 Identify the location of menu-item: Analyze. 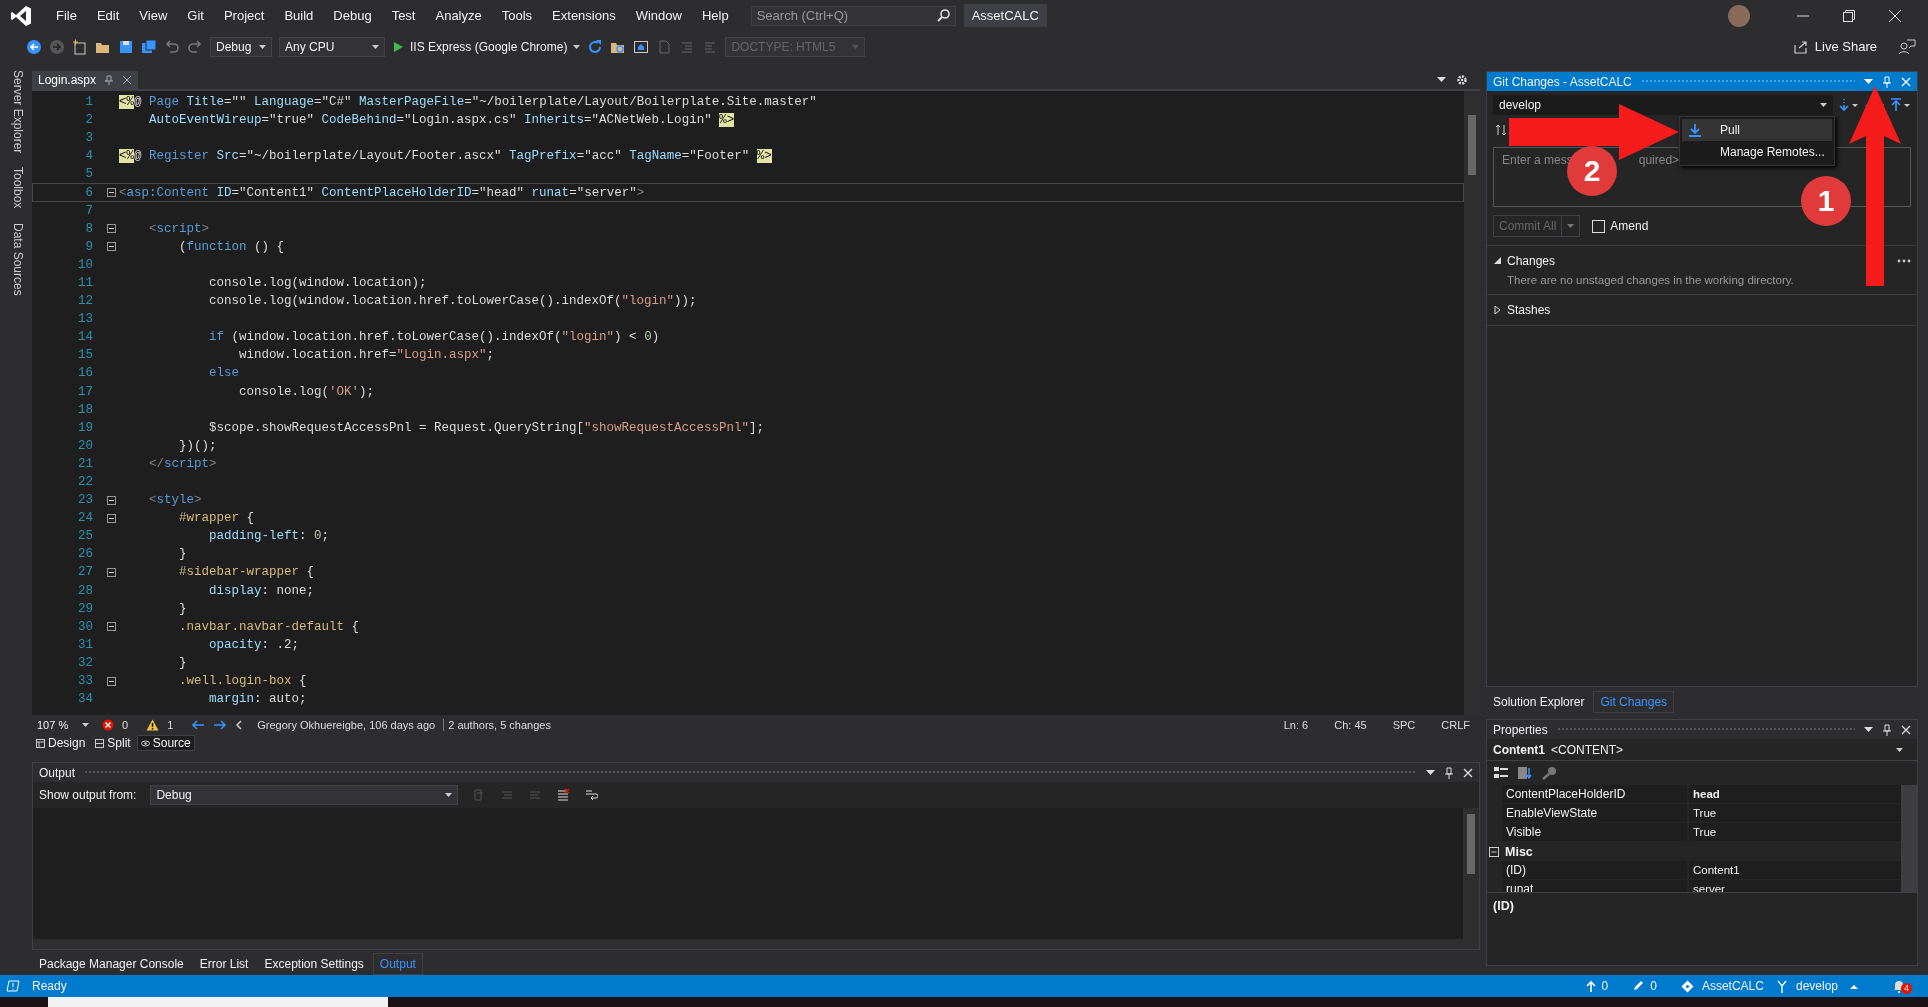
(458, 15).